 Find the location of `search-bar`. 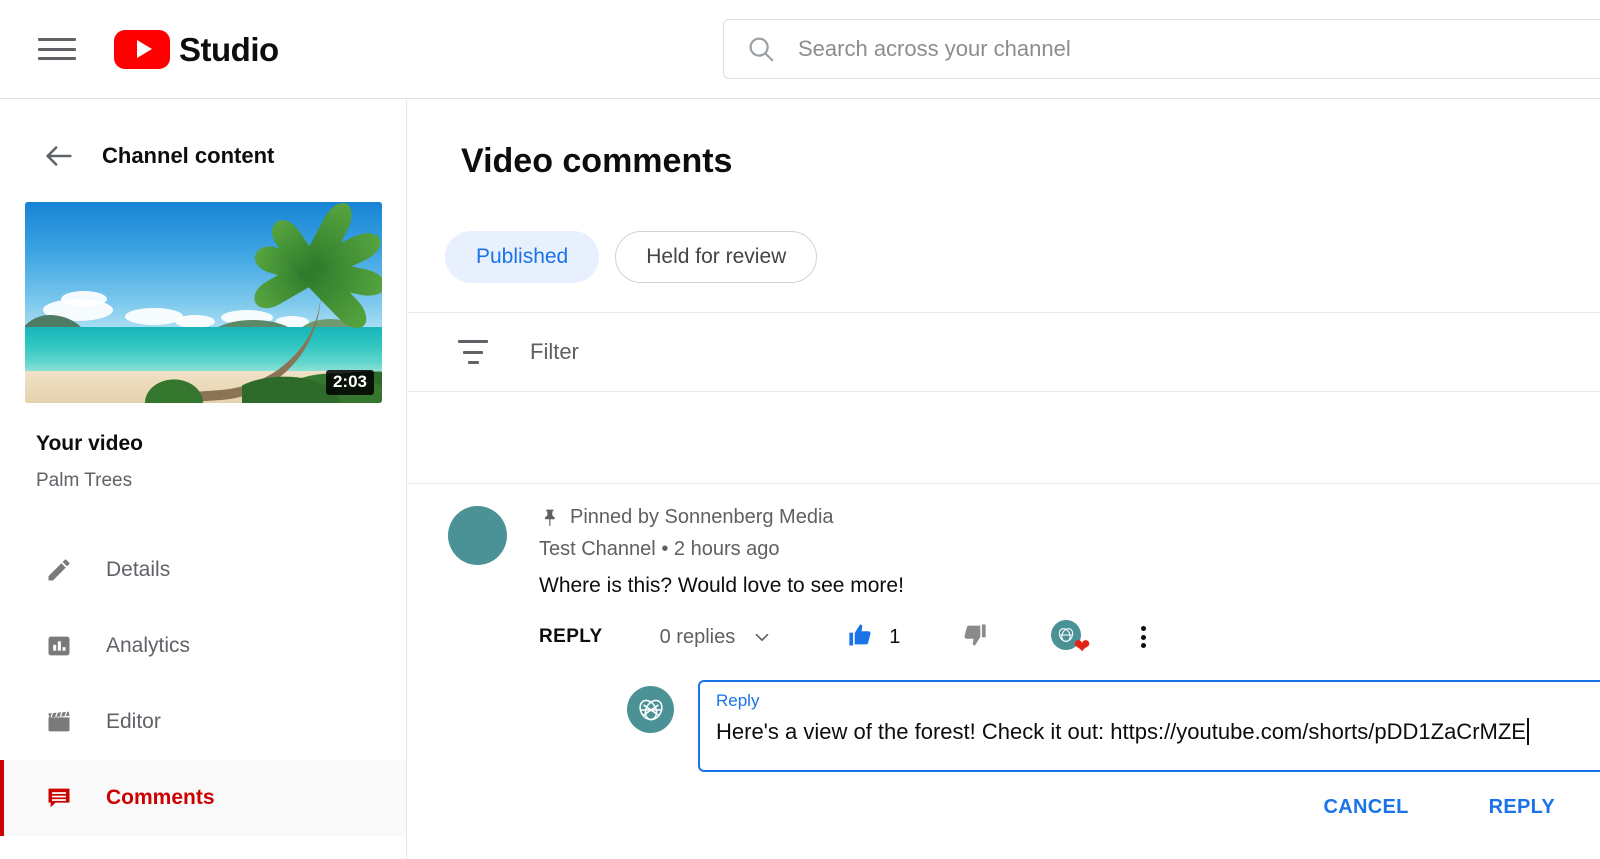

search-bar is located at coordinates (1161, 49).